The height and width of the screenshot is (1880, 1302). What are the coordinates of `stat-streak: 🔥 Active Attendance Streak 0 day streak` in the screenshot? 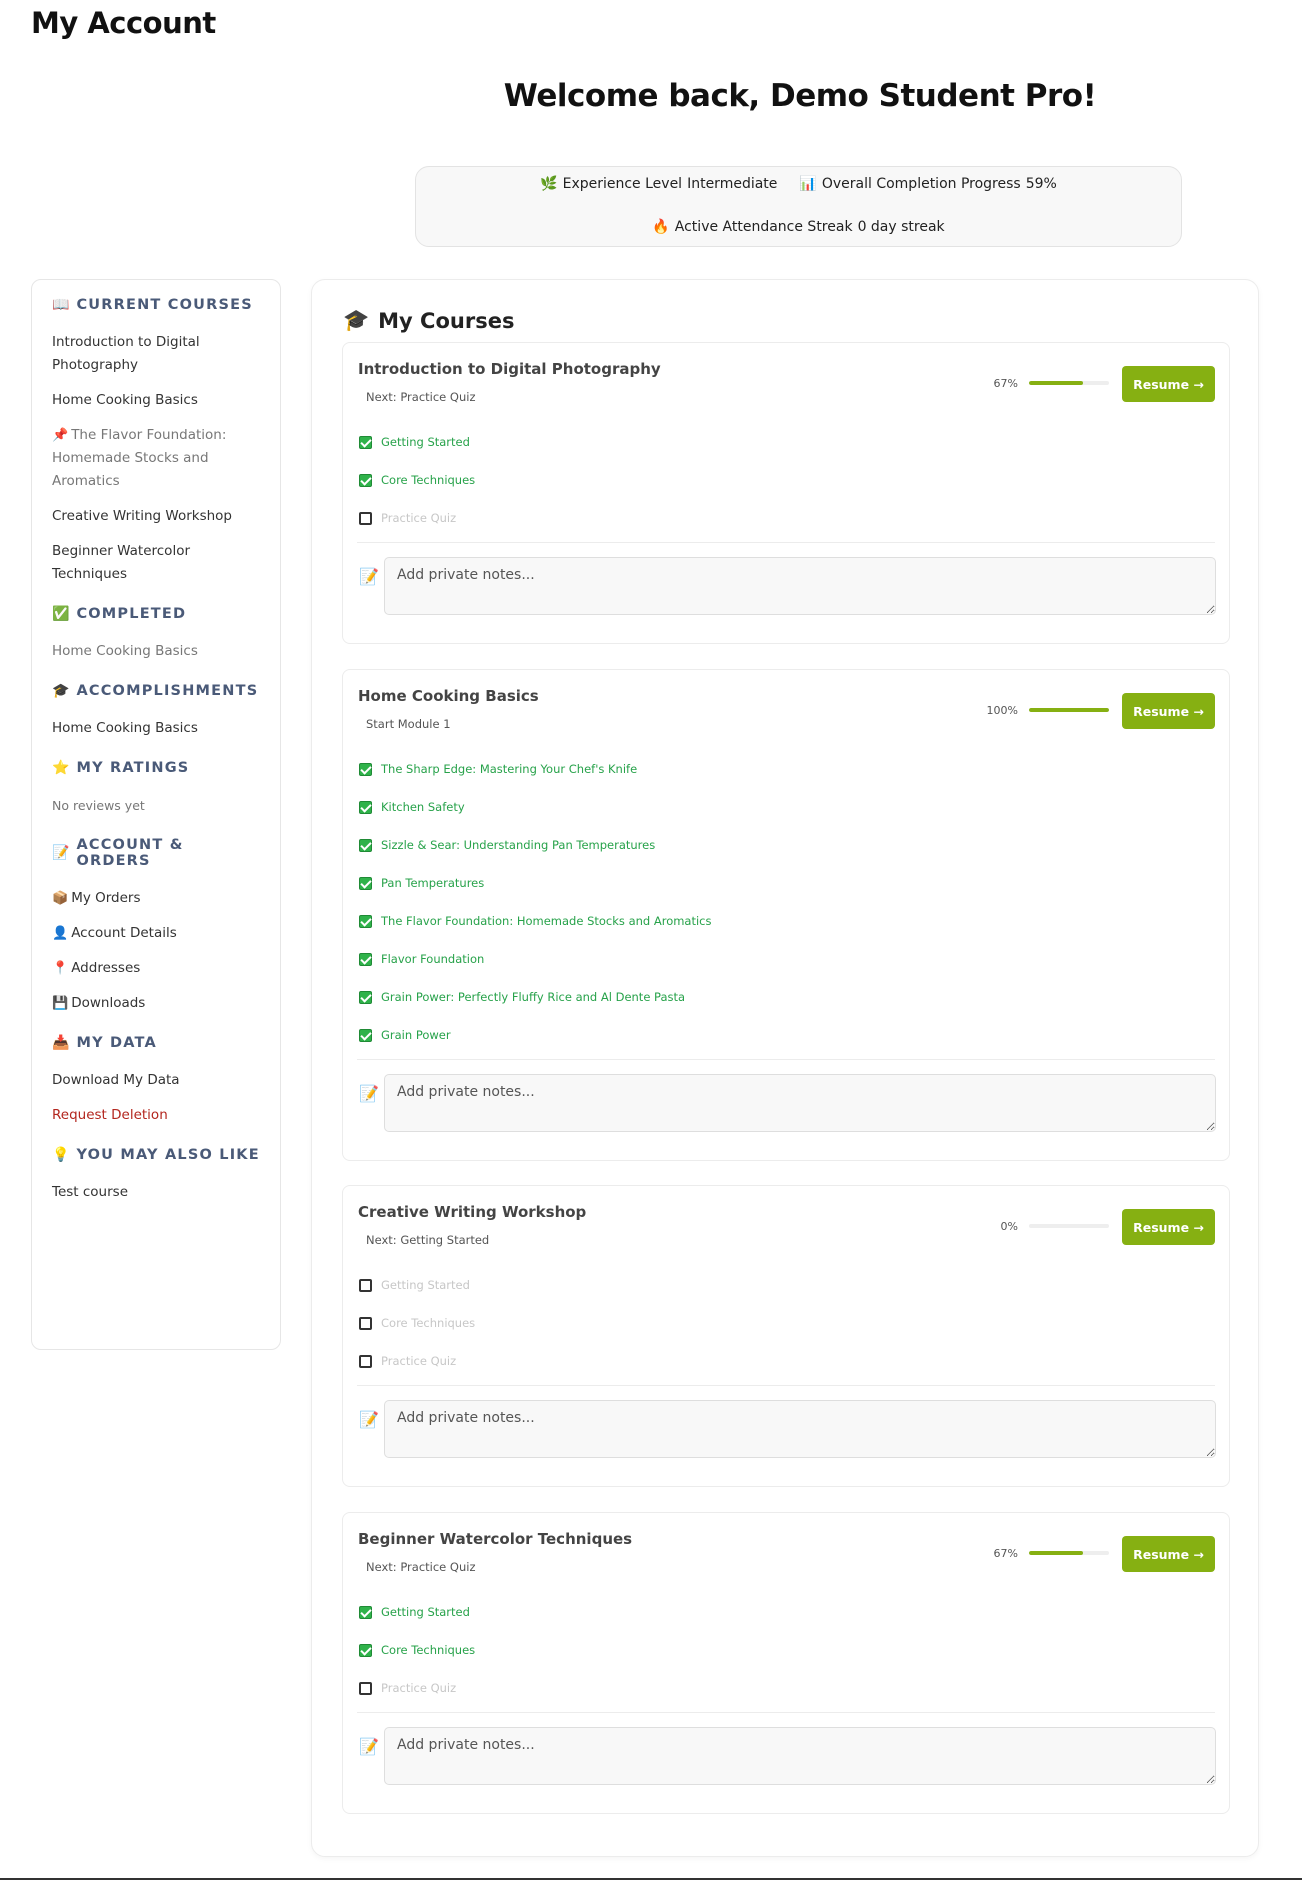 It's located at (798, 227).